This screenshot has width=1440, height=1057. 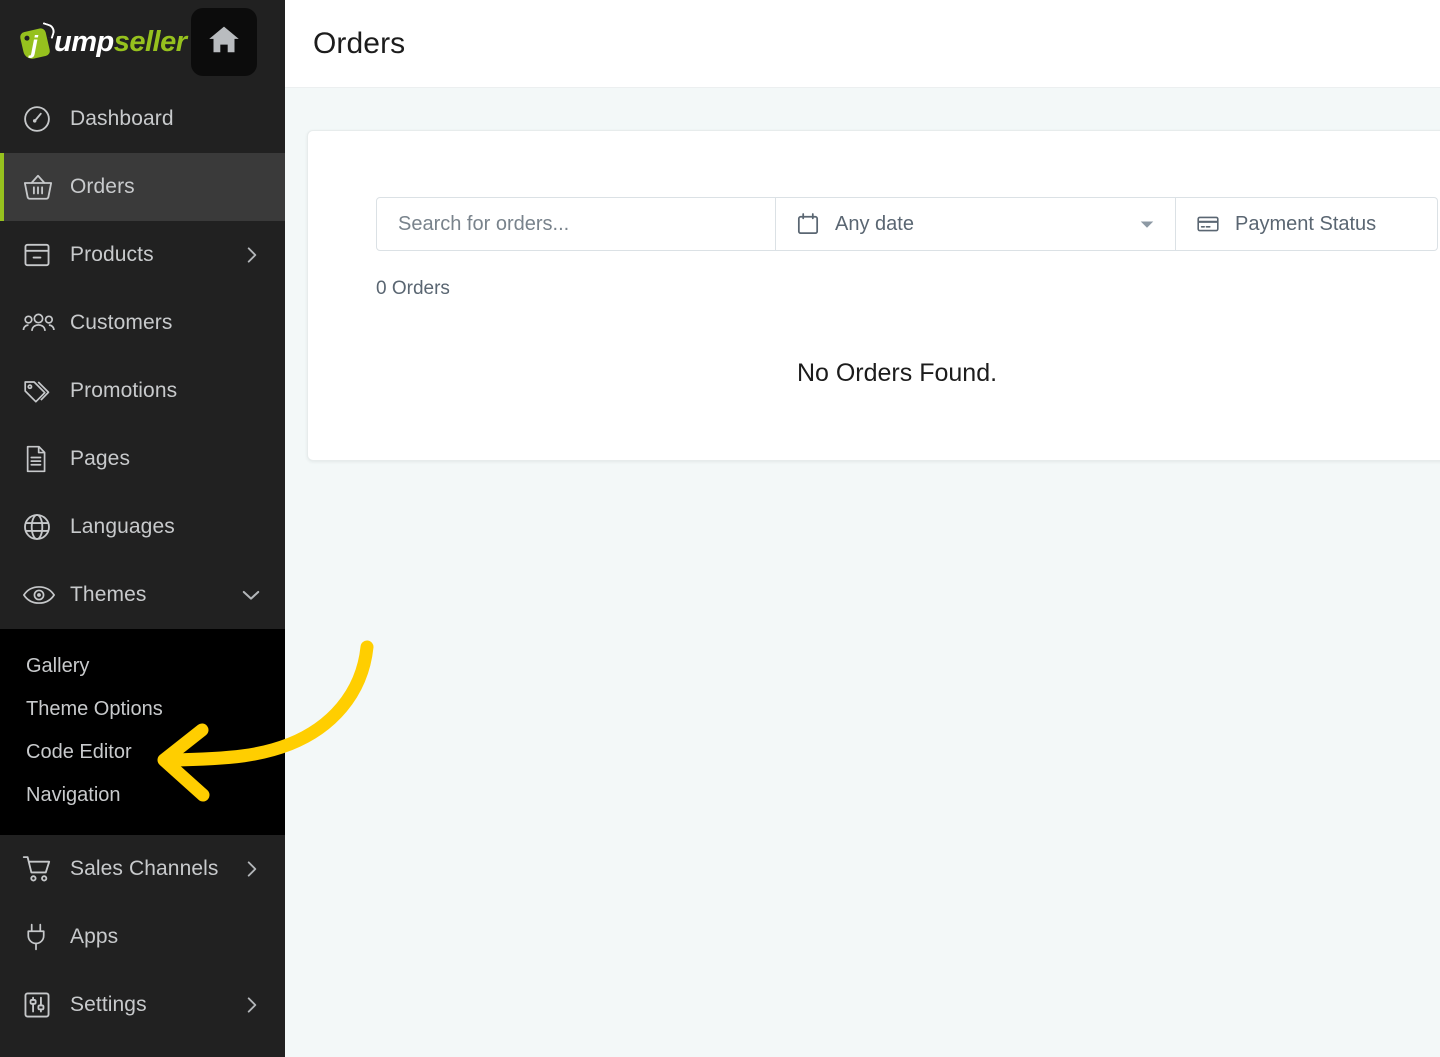 What do you see at coordinates (40, 255) in the screenshot?
I see `box-icon` at bounding box center [40, 255].